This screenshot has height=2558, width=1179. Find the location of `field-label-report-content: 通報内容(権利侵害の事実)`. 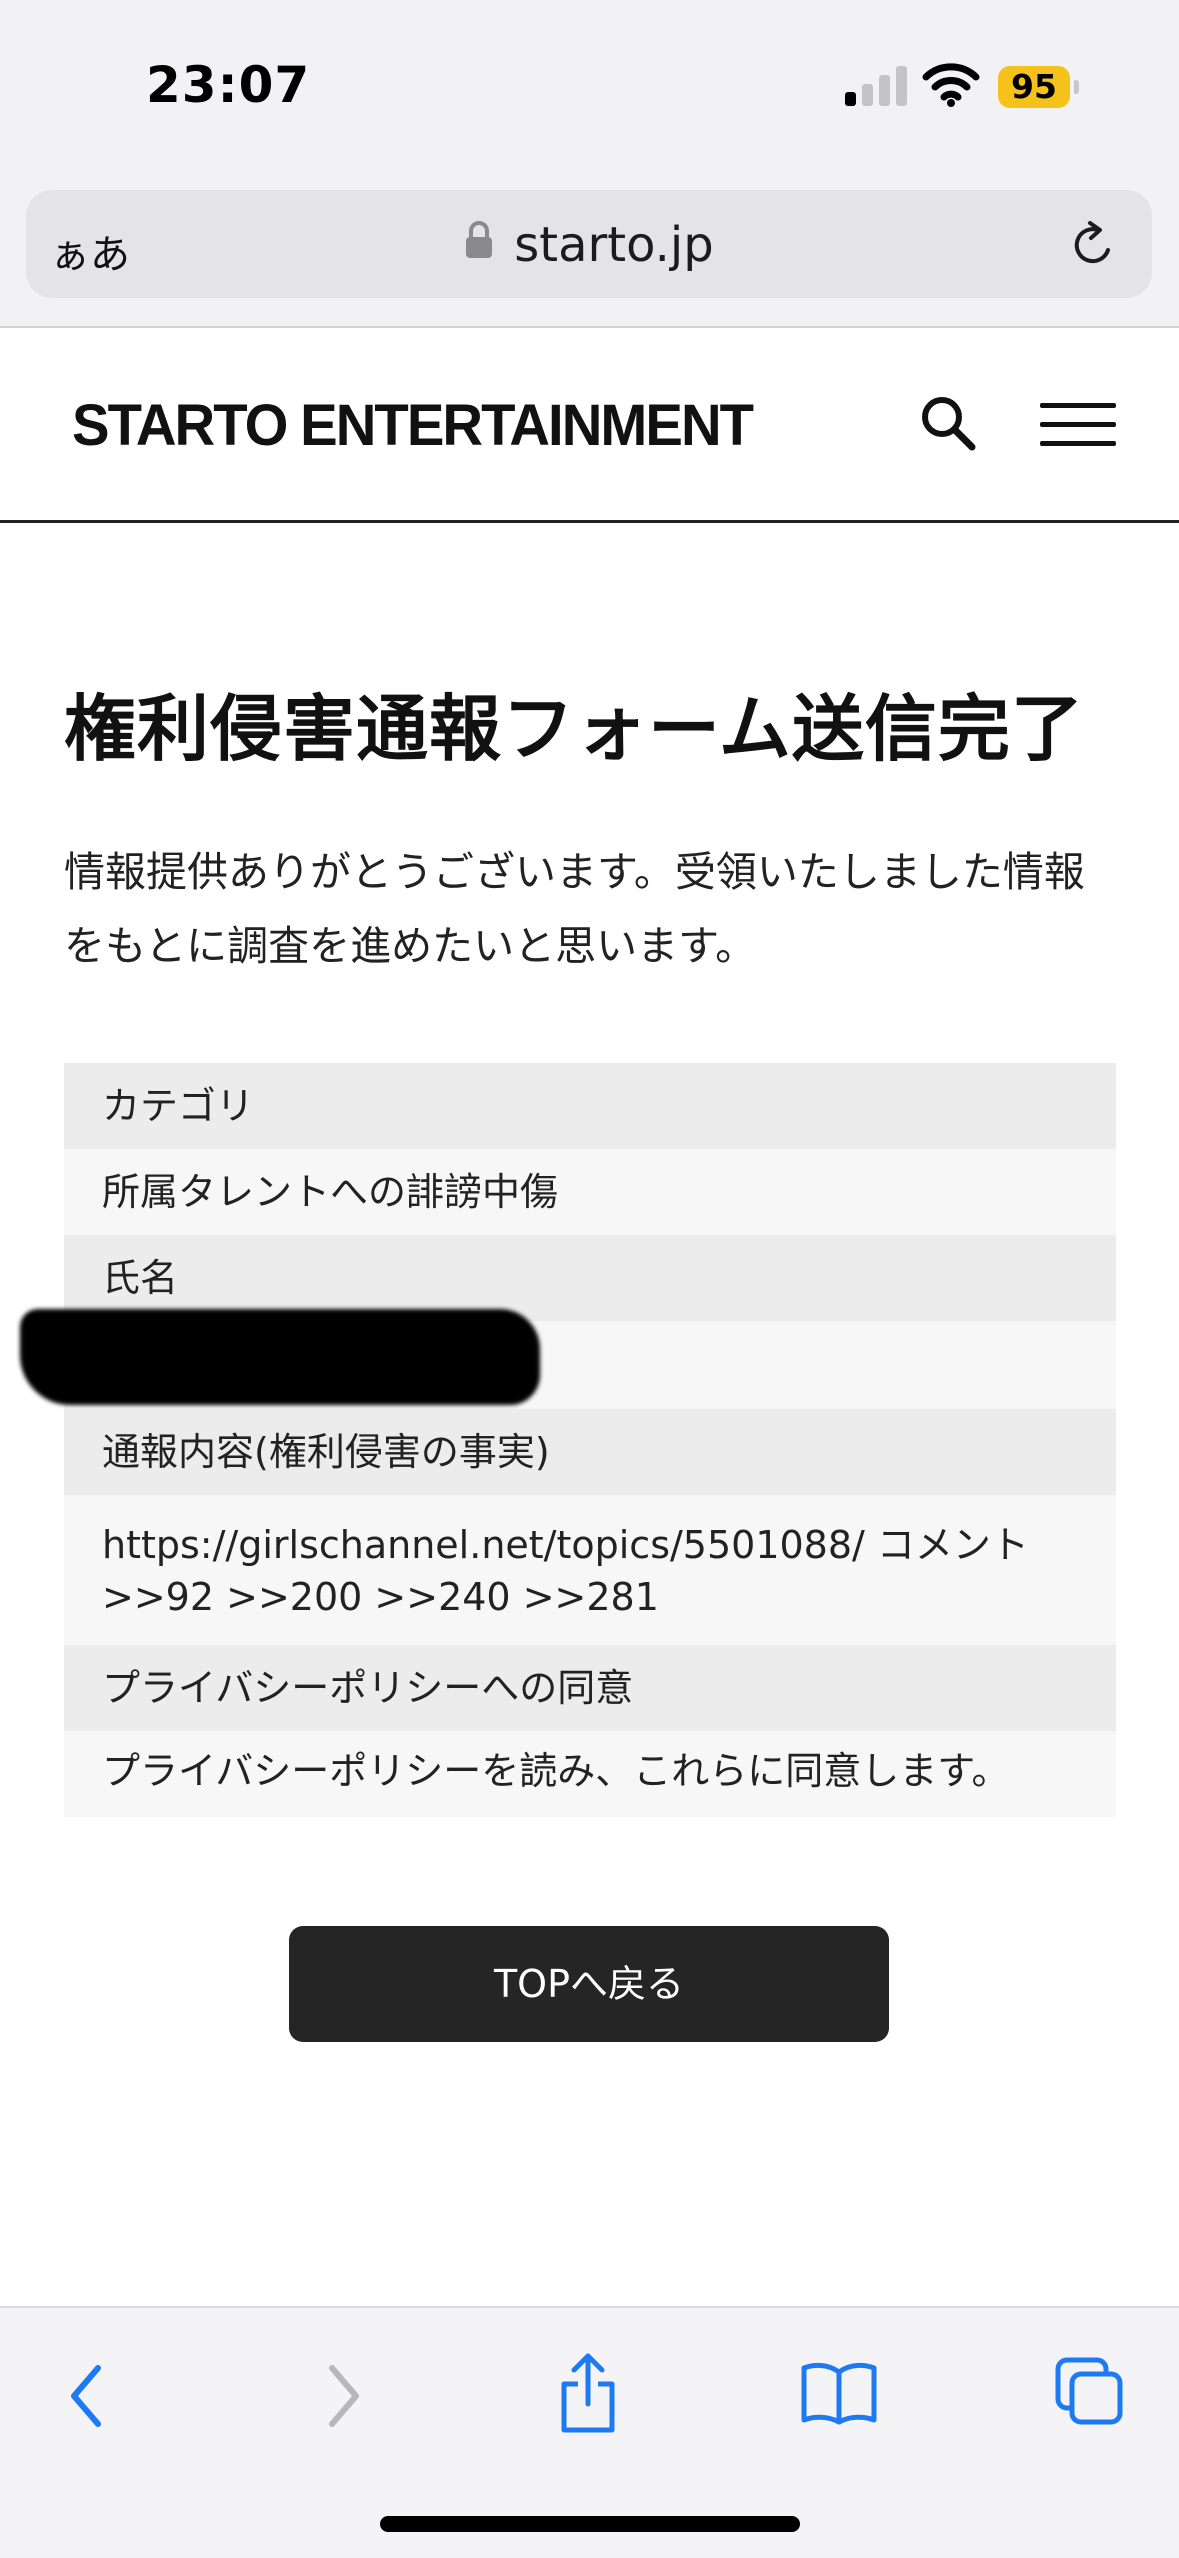

field-label-report-content: 通報内容(権利侵害の事実) is located at coordinates (590, 1452).